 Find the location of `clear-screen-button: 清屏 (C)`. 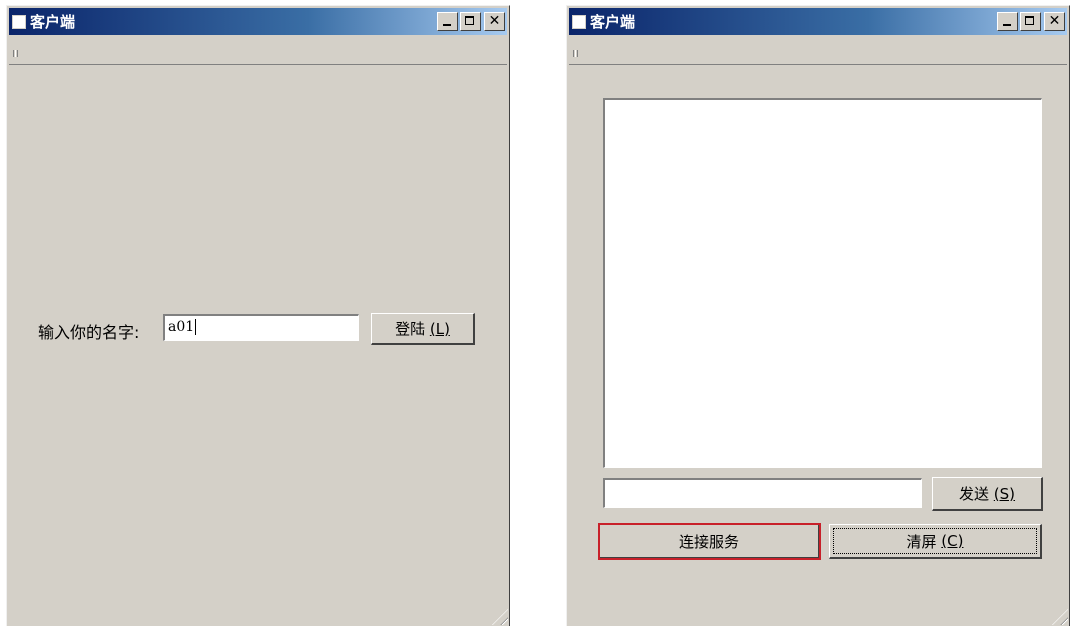

clear-screen-button: 清屏 (C) is located at coordinates (935, 541).